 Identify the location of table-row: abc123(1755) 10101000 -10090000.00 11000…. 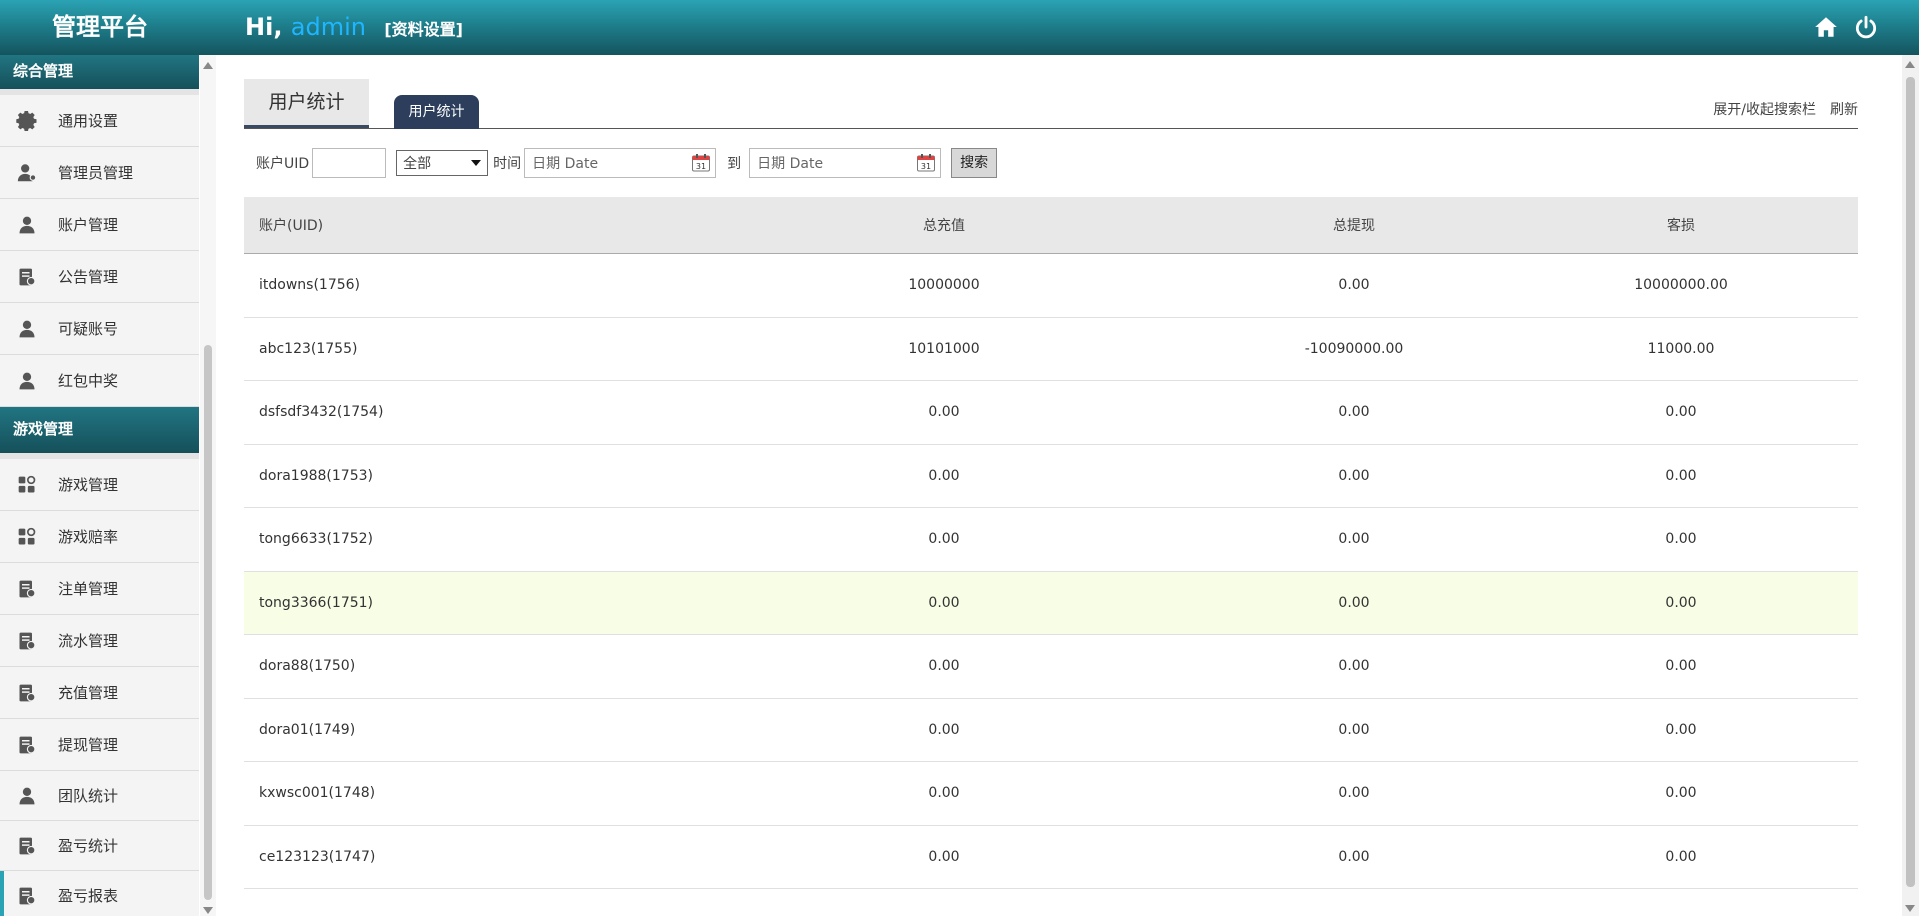
(1051, 349).